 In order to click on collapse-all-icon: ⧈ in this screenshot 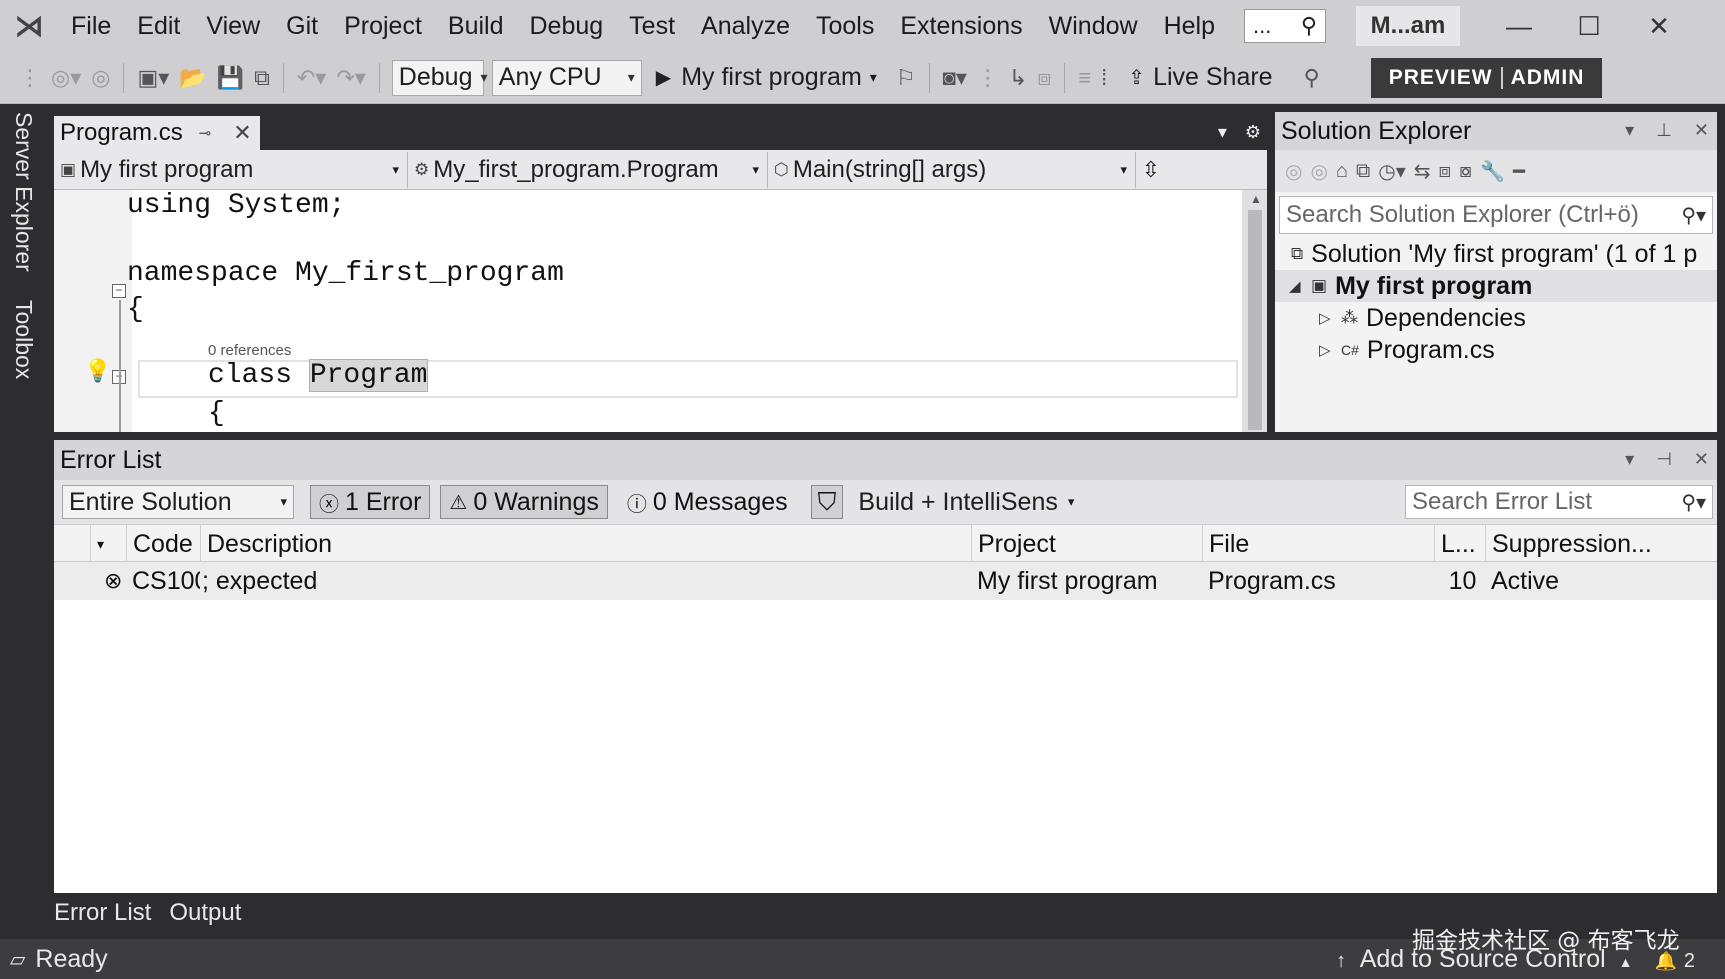, I will do `click(1445, 171)`.